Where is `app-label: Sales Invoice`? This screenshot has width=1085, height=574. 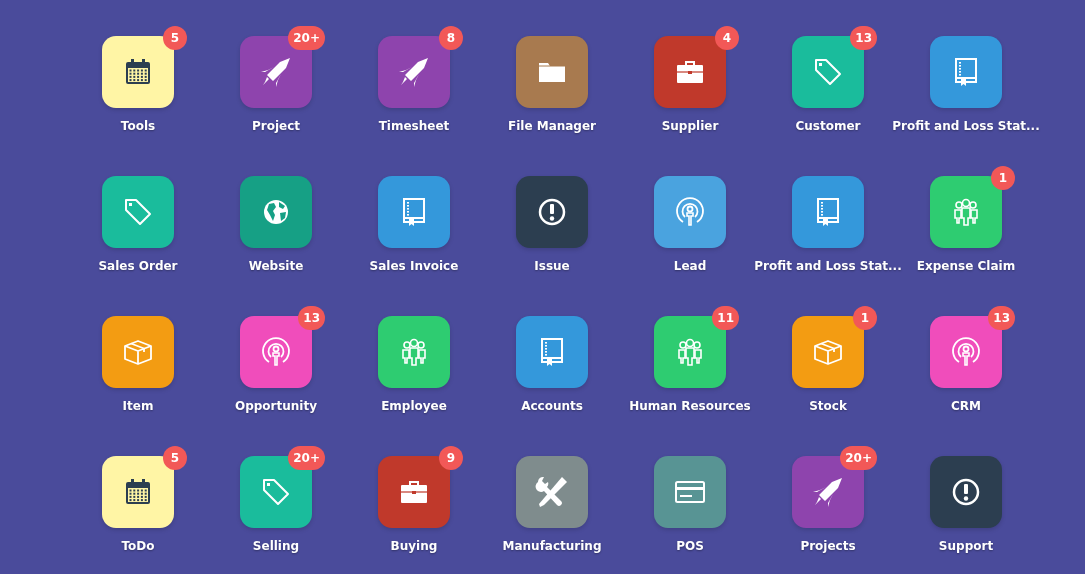
app-label: Sales Invoice is located at coordinates (414, 266).